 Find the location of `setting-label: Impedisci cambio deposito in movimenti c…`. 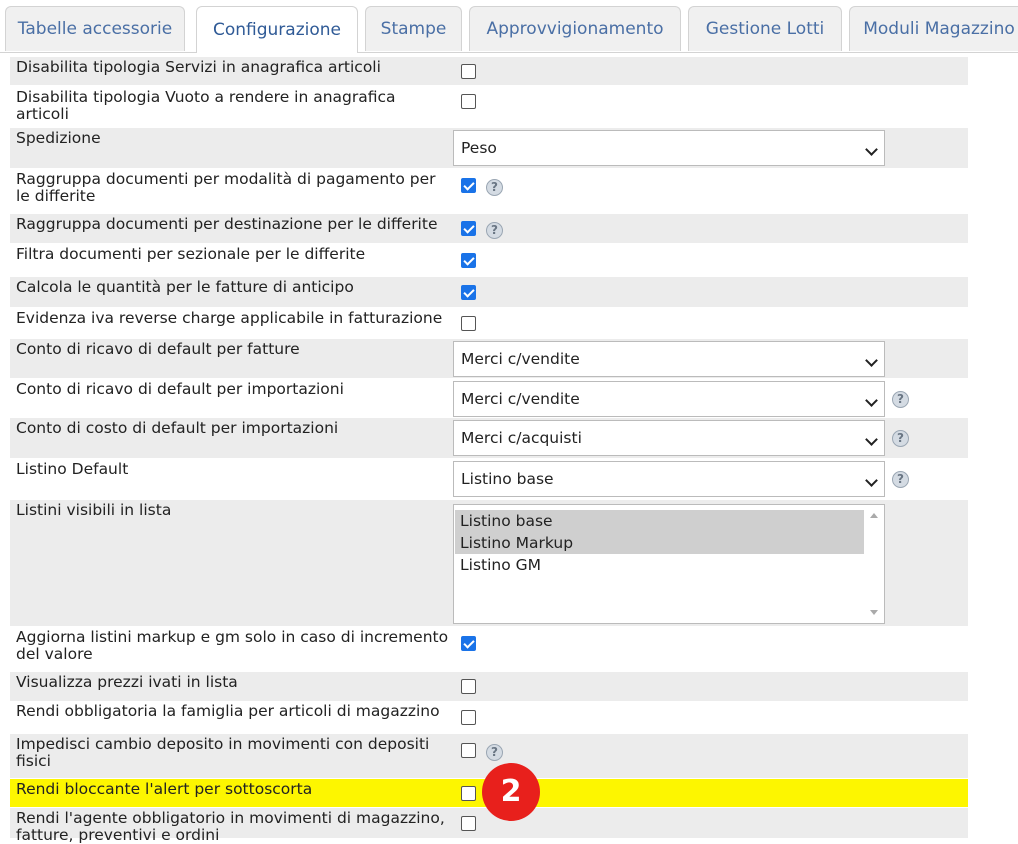

setting-label: Impedisci cambio deposito in movimenti c… is located at coordinates (223, 752).